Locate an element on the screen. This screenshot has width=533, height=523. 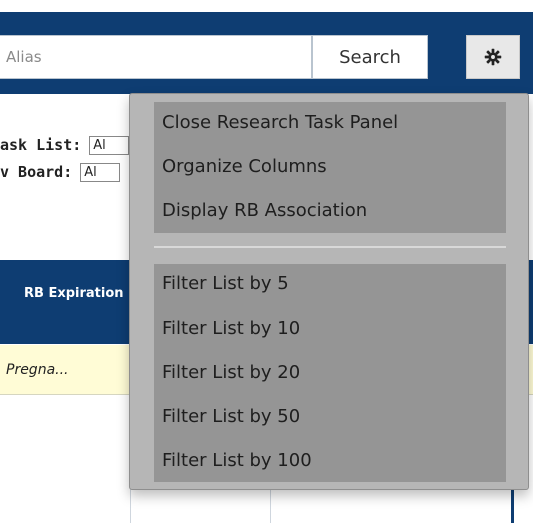
menu-item-filter-list-by-5: Filter List by 5 is located at coordinates (225, 285).